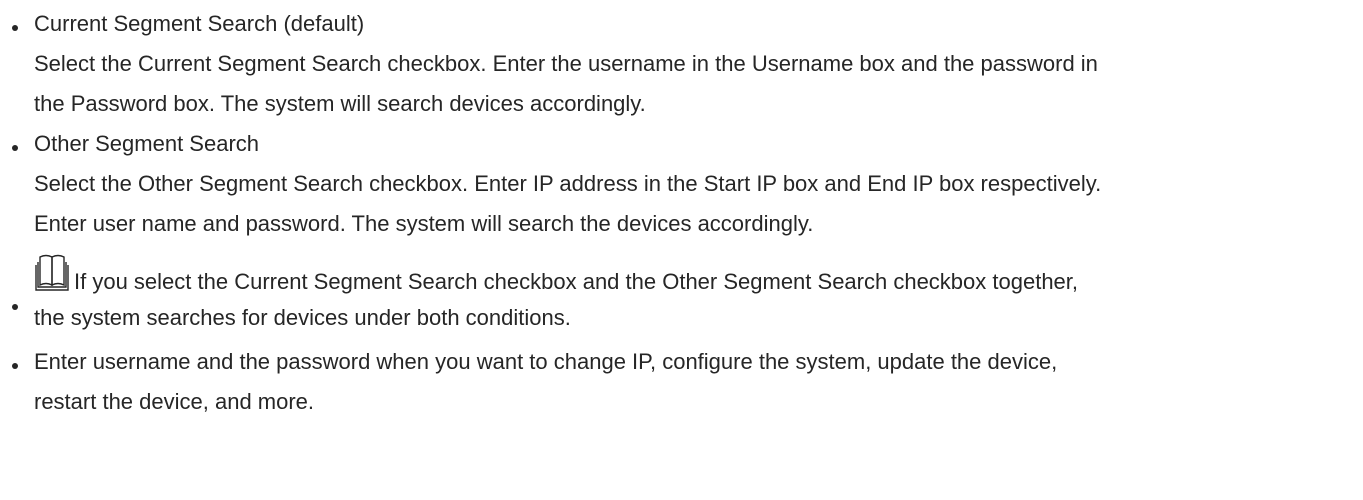  I want to click on item-title: Other Segment Search, so click(147, 143).